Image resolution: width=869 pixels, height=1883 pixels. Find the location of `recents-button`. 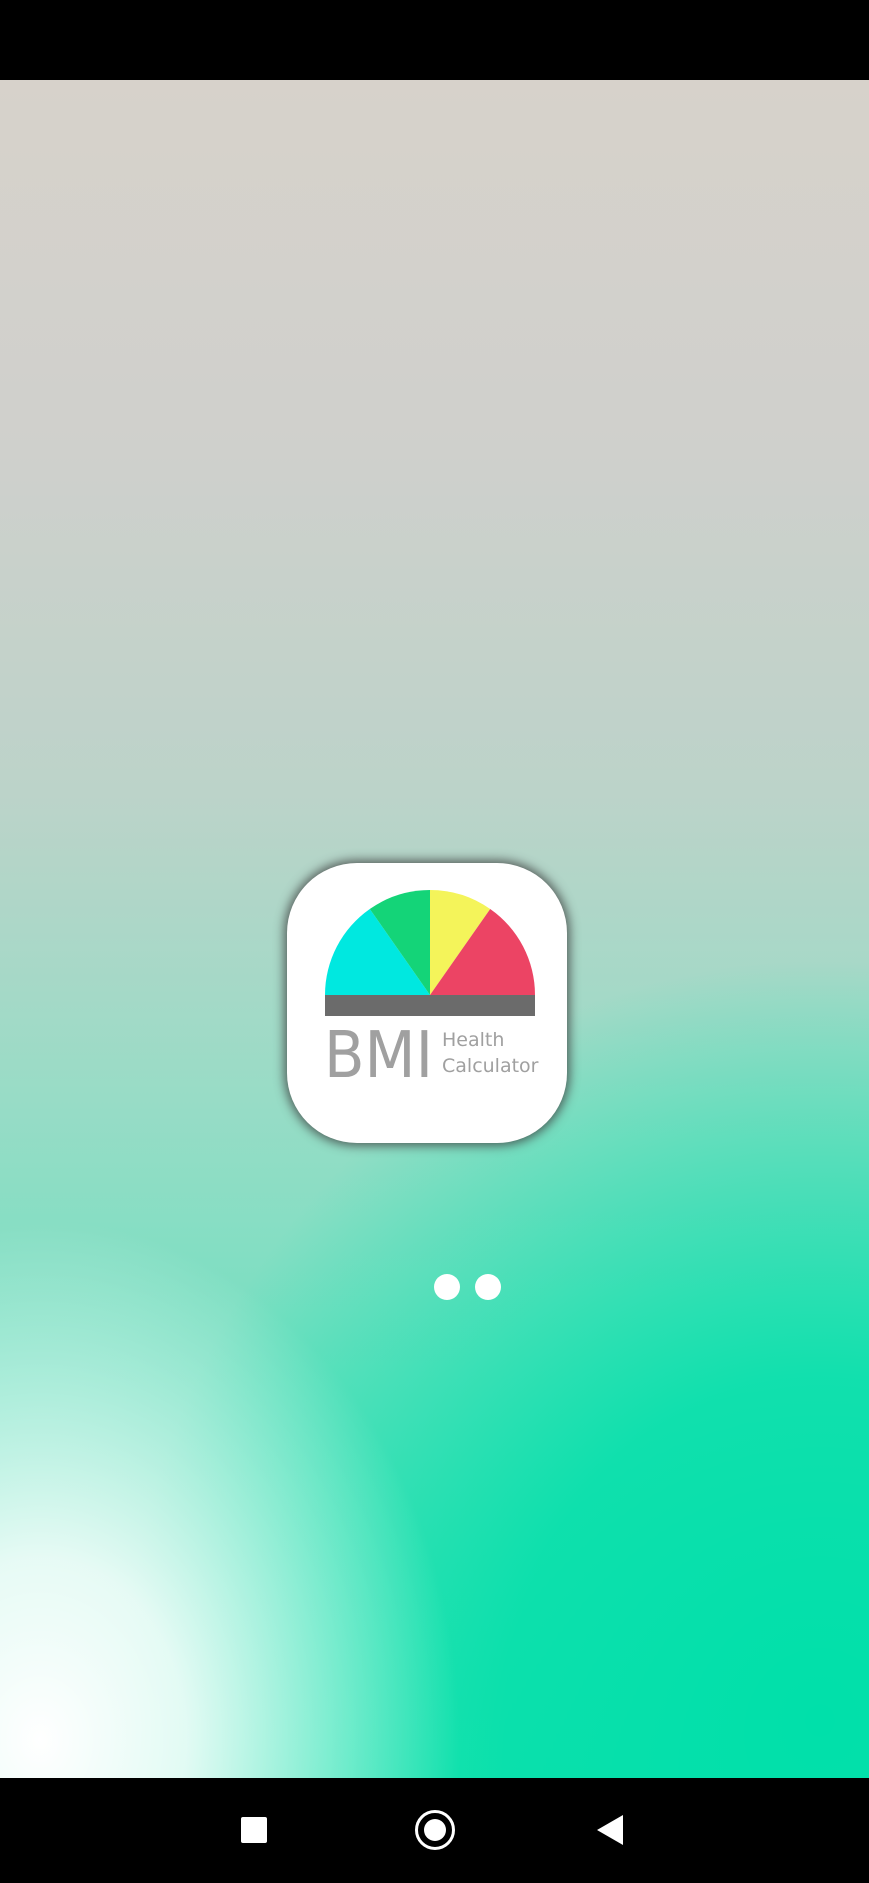

recents-button is located at coordinates (254, 1830).